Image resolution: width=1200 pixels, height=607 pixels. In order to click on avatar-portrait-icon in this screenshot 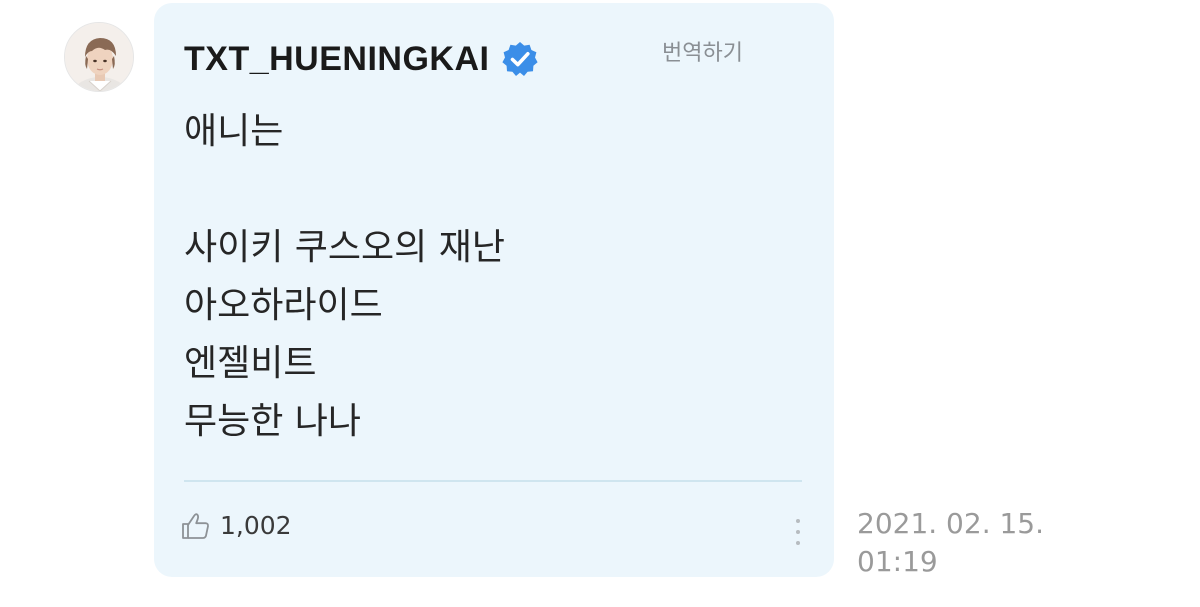, I will do `click(99, 57)`.